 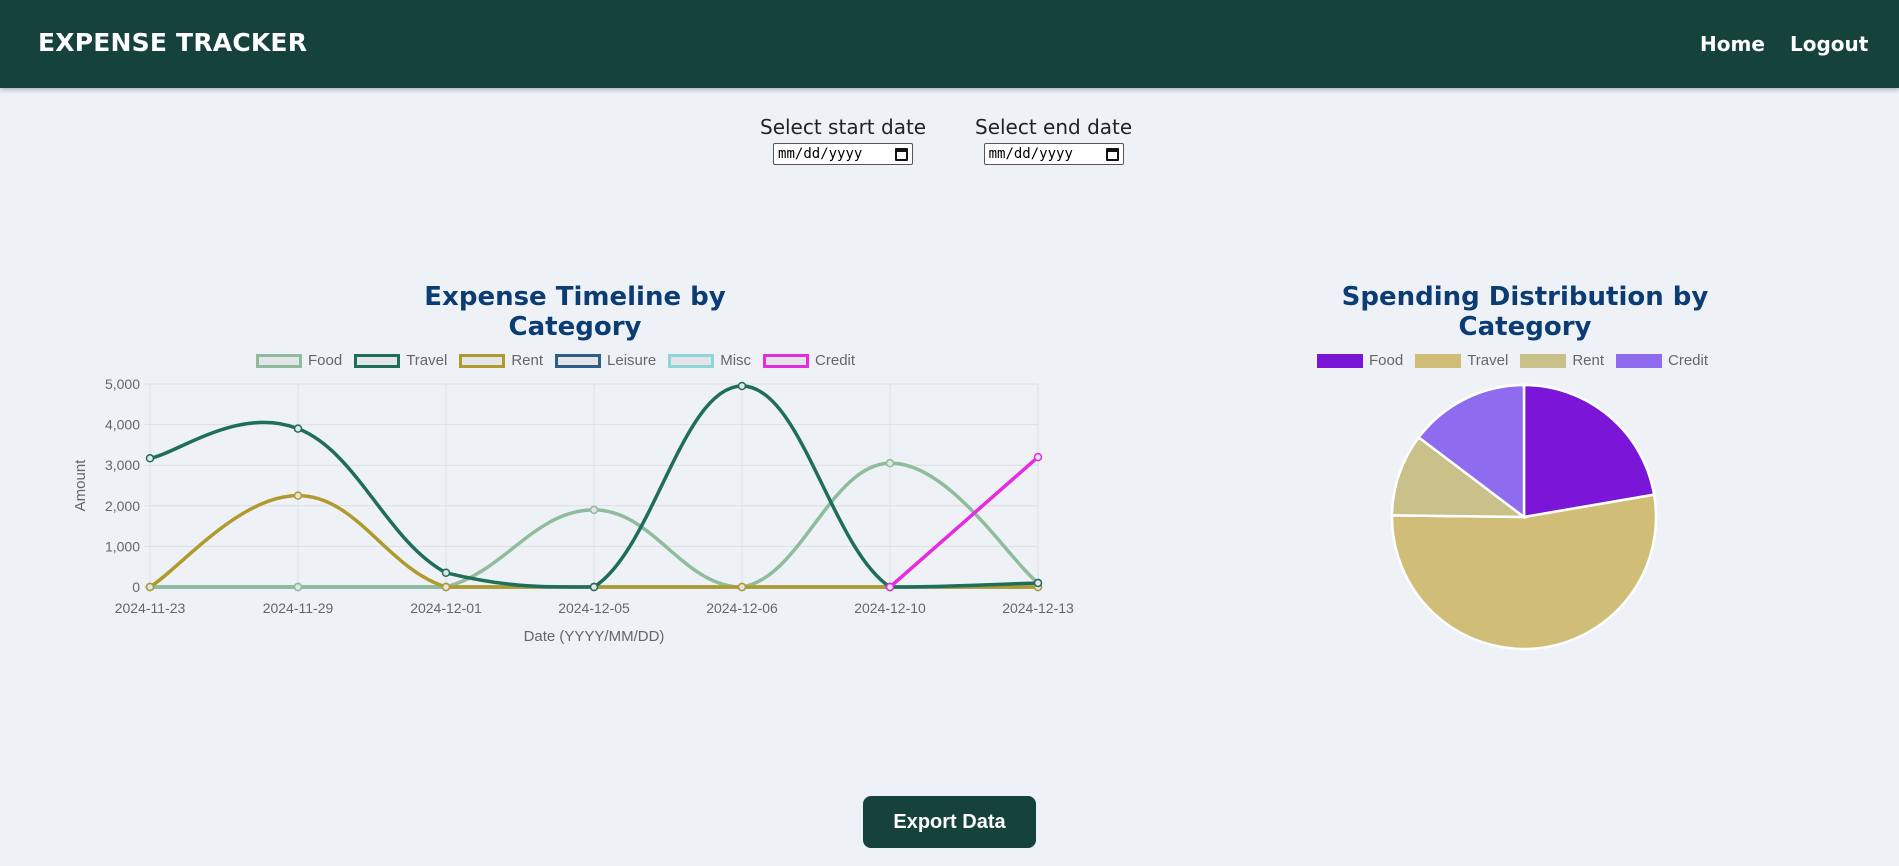 I want to click on start-date-label: Select start date, so click(x=843, y=127).